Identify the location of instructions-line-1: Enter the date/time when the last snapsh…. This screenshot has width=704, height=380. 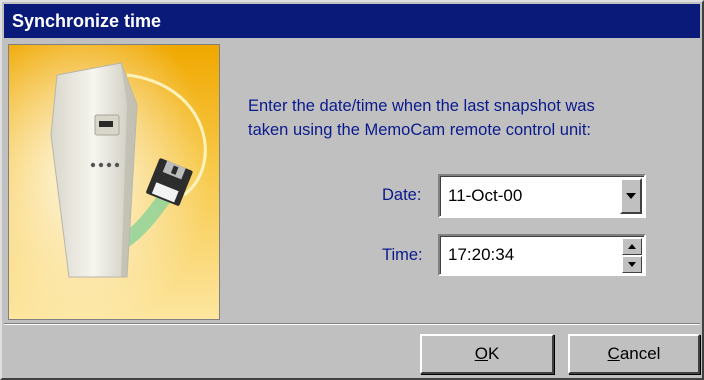
(421, 106).